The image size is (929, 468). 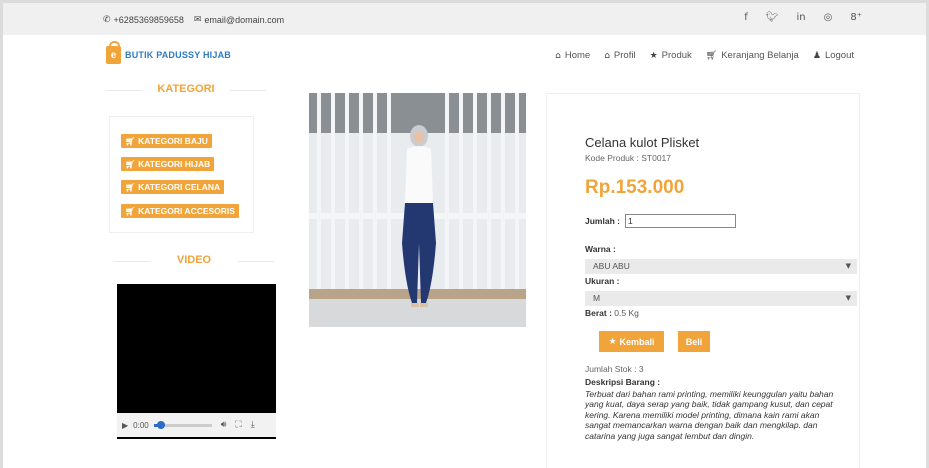 What do you see at coordinates (244, 19) in the screenshot?
I see `email-address: email@domain.com` at bounding box center [244, 19].